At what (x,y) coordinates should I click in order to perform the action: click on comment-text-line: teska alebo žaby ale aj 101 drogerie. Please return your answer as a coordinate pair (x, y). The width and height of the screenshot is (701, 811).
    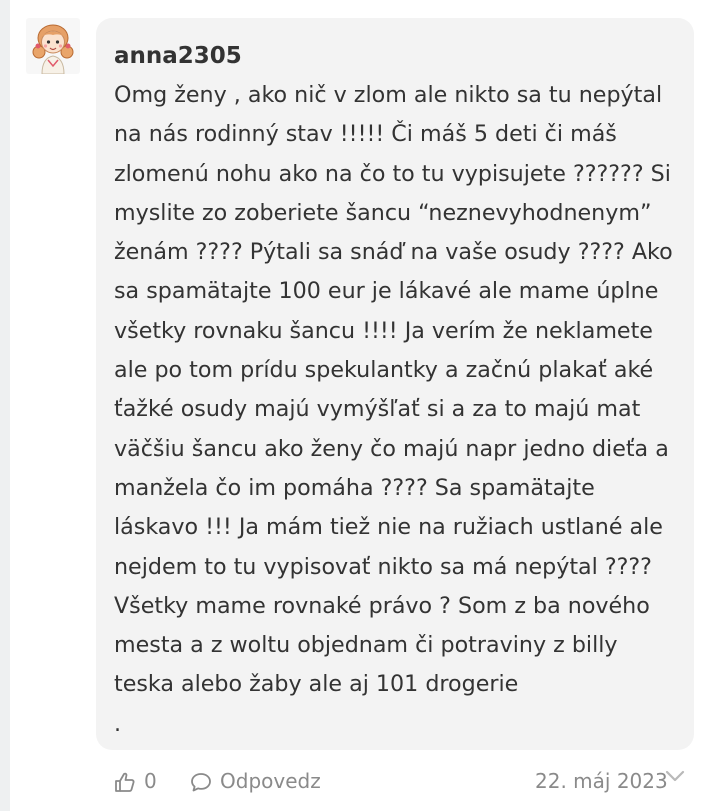
    Looking at the image, I should click on (316, 684).